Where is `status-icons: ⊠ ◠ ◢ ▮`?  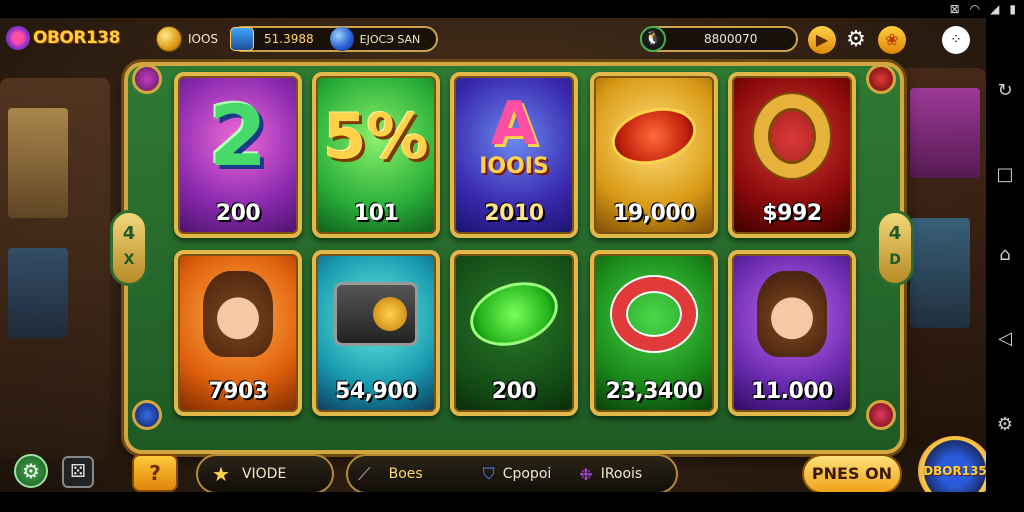
status-icons: ⊠ ◠ ◢ ▮ is located at coordinates (983, 9).